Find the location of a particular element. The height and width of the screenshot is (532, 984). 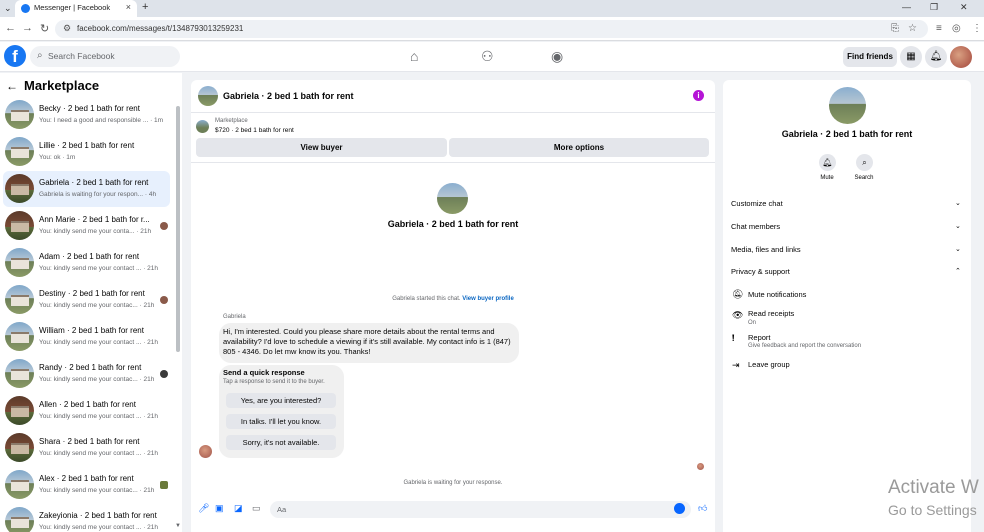

forward-arrow-icon: → is located at coordinates (27, 28).